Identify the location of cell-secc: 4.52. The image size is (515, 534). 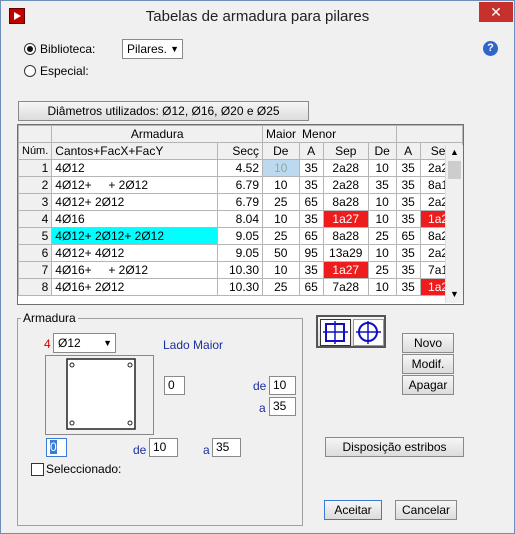
(240, 168).